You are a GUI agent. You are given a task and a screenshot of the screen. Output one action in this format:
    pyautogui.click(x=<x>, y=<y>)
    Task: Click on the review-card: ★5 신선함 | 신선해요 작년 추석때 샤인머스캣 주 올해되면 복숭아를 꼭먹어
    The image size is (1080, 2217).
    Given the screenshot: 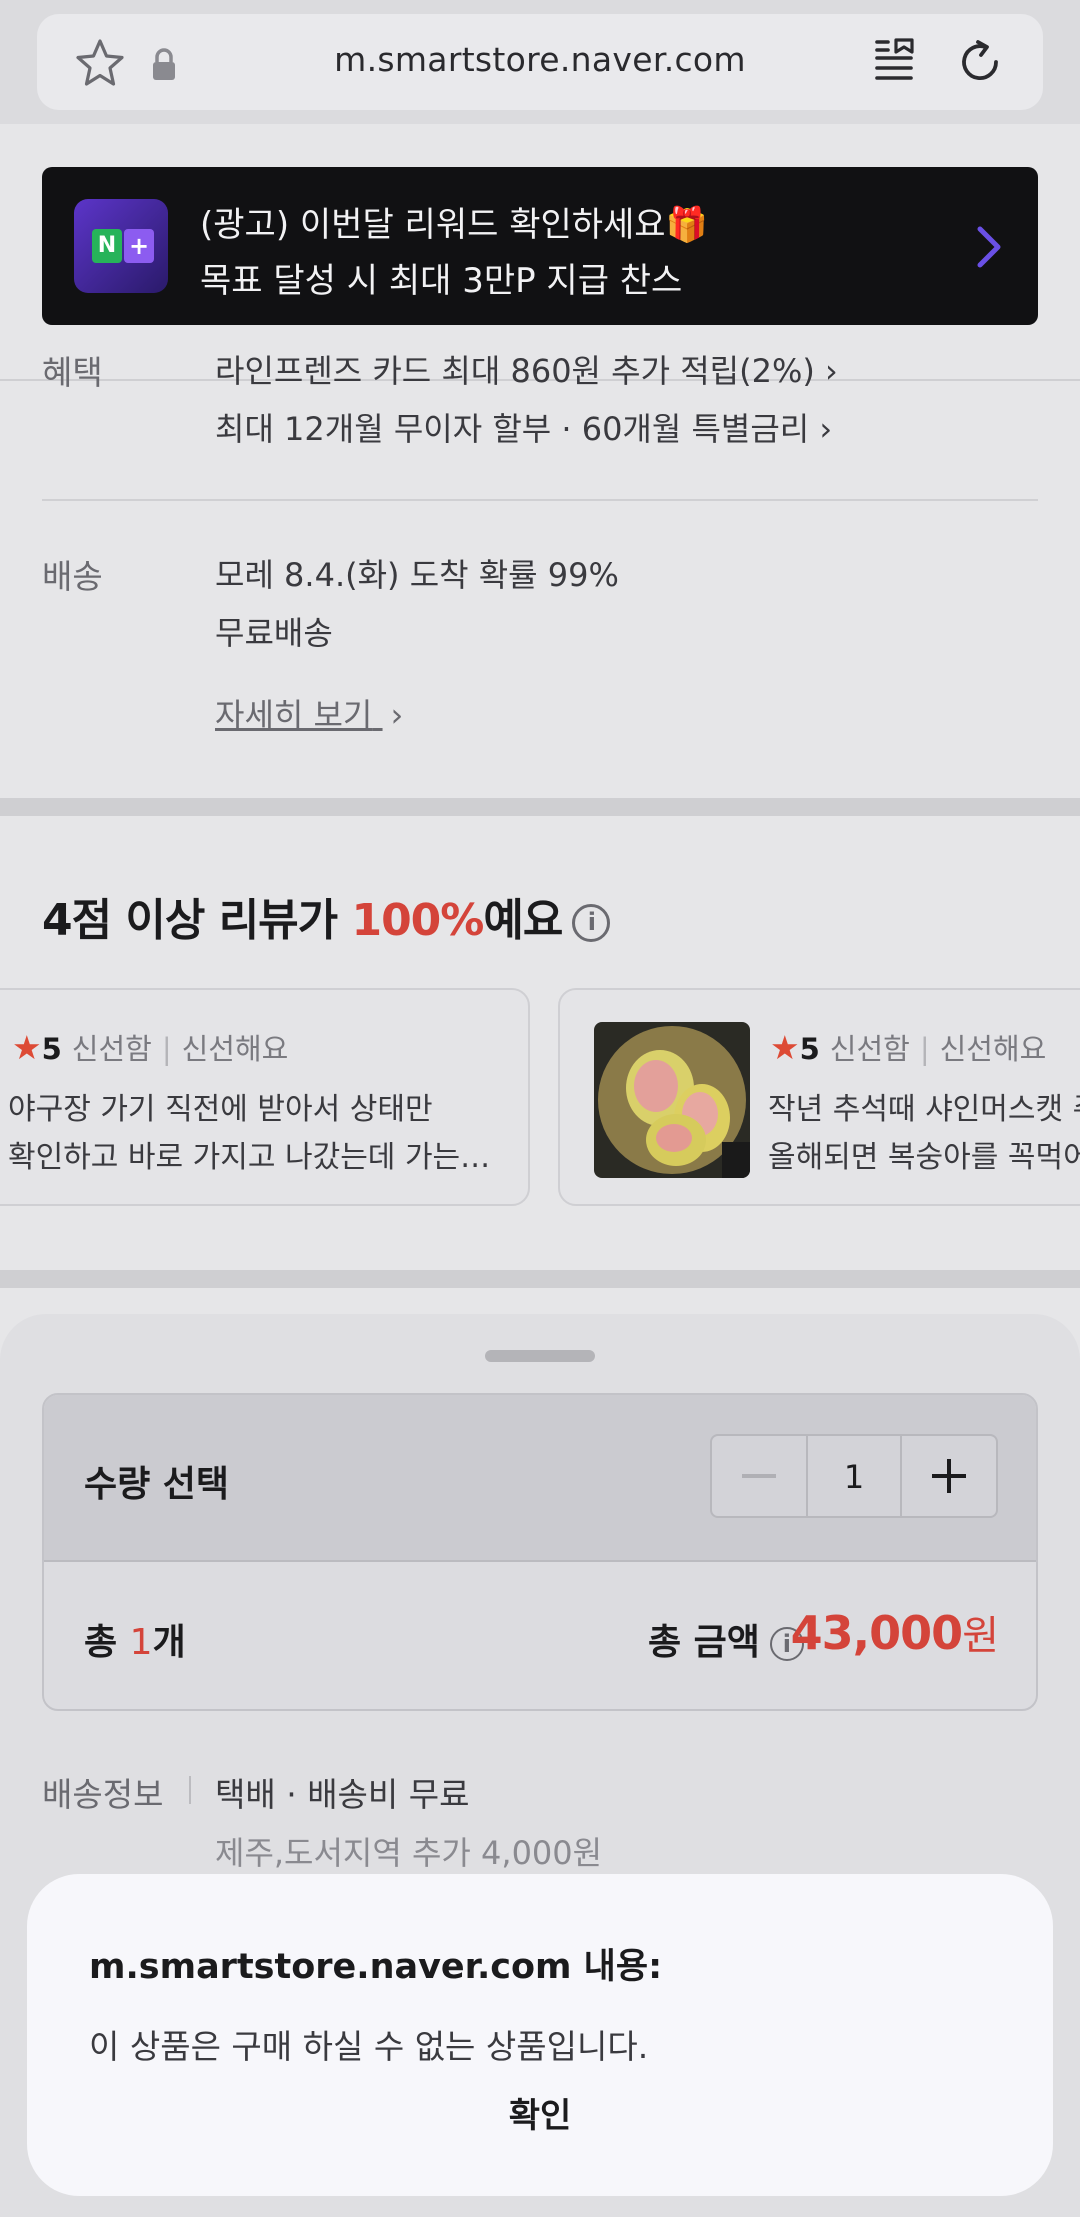 What is the action you would take?
    pyautogui.click(x=819, y=1097)
    